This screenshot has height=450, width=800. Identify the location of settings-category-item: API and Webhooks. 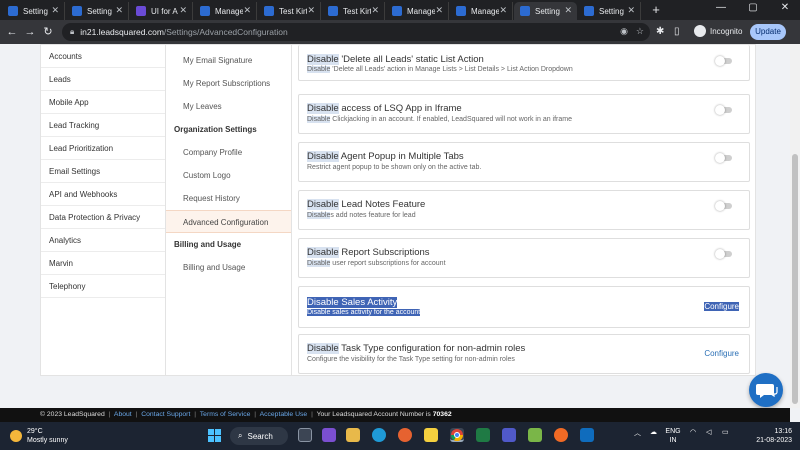
(103, 194).